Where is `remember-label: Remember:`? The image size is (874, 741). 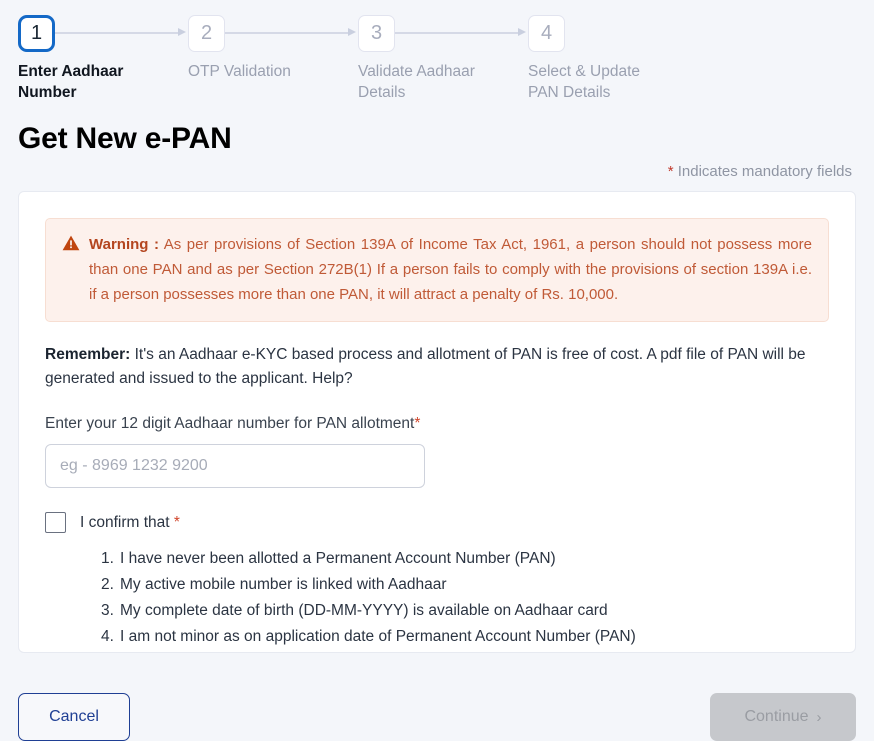
remember-label: Remember: is located at coordinates (88, 354).